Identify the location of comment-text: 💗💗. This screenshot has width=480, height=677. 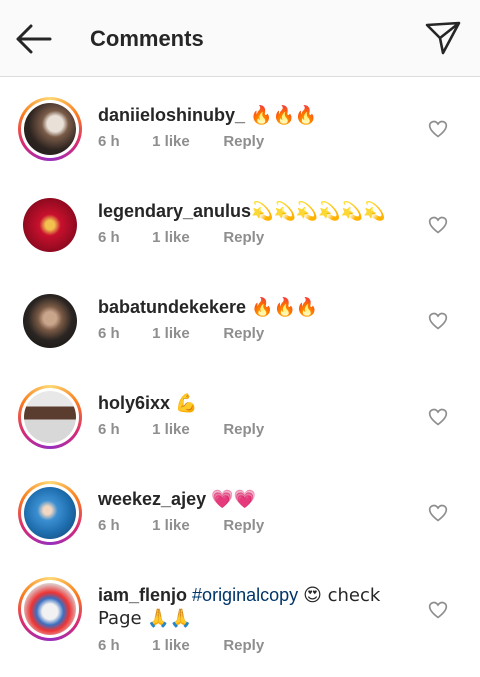
(233, 499).